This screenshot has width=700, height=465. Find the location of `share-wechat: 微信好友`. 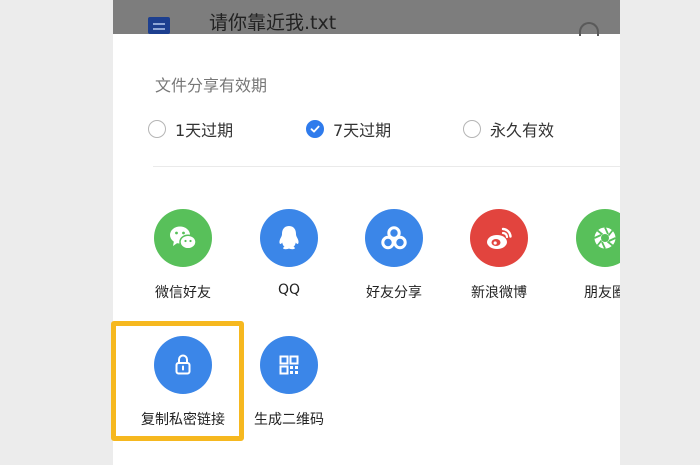

share-wechat: 微信好友 is located at coordinates (183, 259).